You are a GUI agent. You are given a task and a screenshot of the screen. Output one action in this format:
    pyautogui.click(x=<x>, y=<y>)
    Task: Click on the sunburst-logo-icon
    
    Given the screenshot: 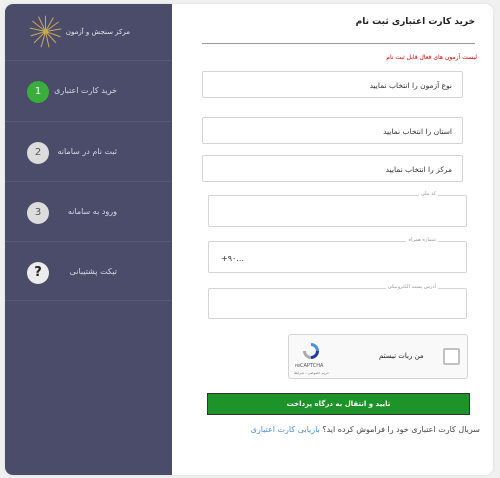 What is the action you would take?
    pyautogui.click(x=45, y=31)
    